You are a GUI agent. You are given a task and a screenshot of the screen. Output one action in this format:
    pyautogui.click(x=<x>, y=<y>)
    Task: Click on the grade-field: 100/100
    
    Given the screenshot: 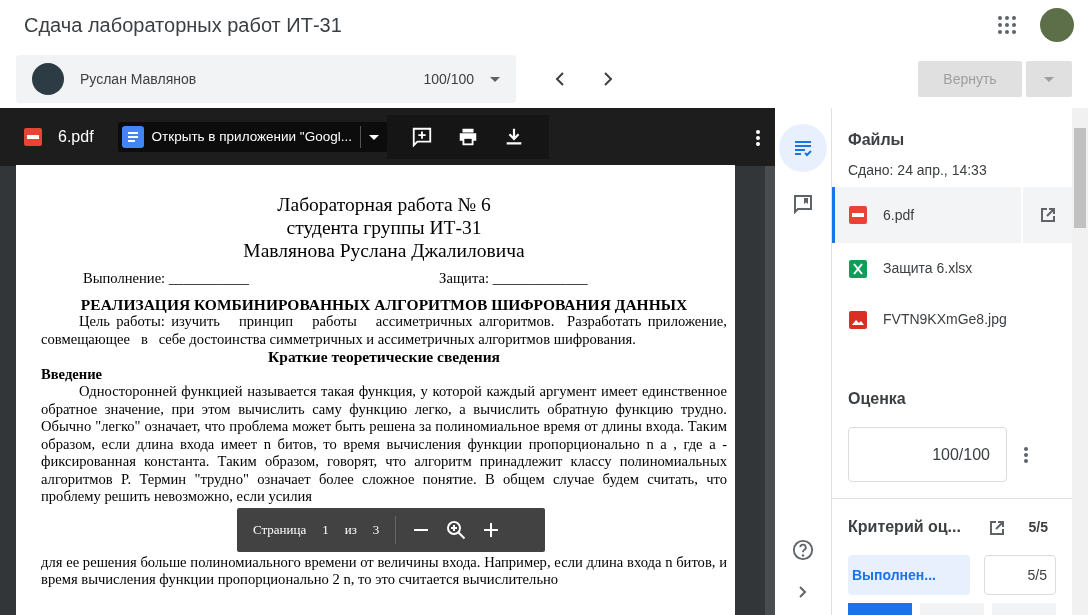 What is the action you would take?
    pyautogui.click(x=927, y=454)
    